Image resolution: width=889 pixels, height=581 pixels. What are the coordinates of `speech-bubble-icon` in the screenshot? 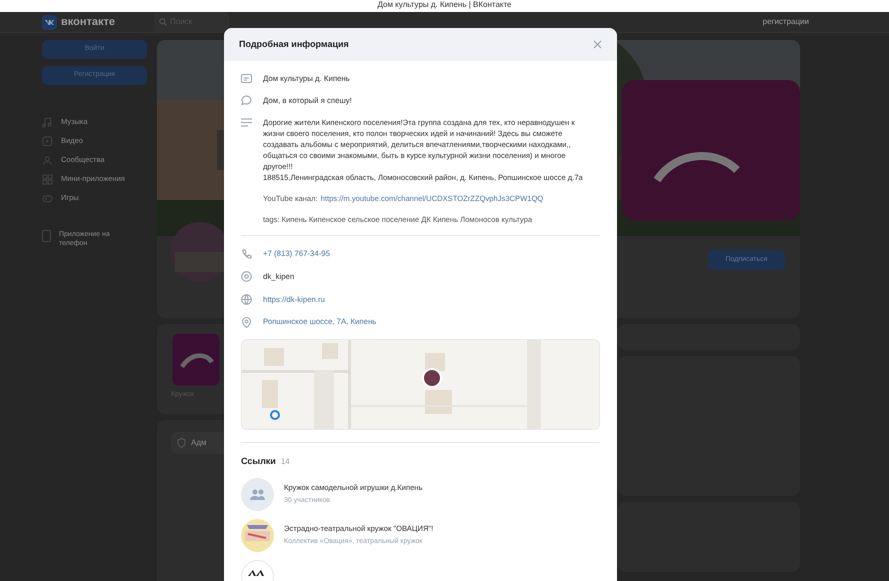 It's located at (246, 100).